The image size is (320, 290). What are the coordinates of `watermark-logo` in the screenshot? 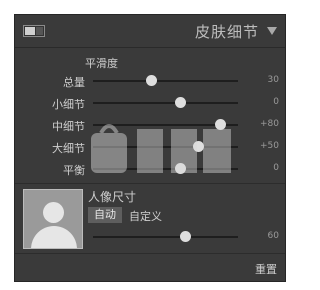 It's located at (161, 148).